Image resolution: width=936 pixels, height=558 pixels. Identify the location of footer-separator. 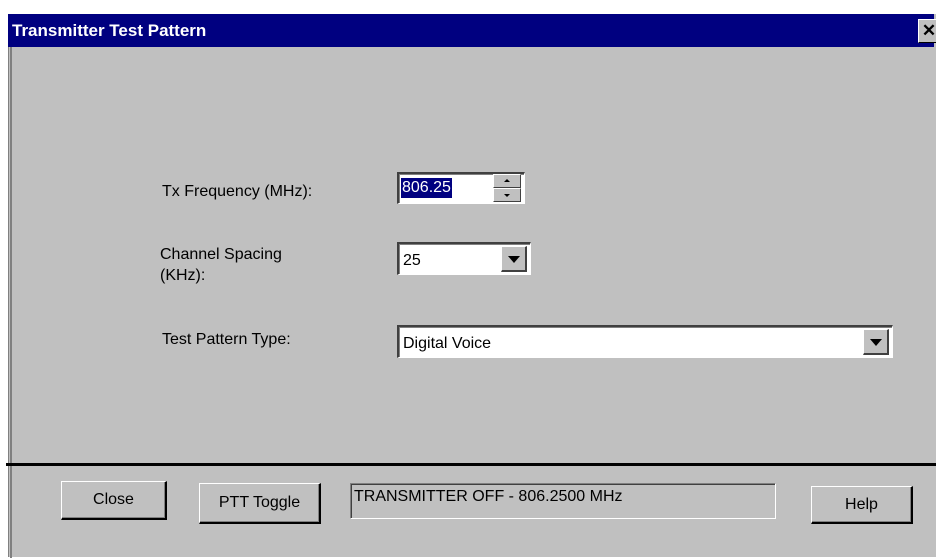
(471, 464).